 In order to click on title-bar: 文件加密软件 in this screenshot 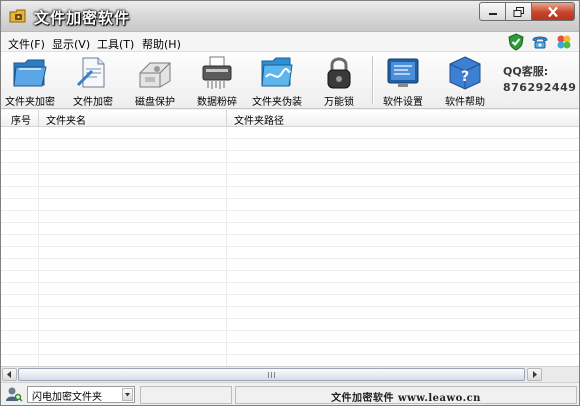, I will do `click(290, 16)`.